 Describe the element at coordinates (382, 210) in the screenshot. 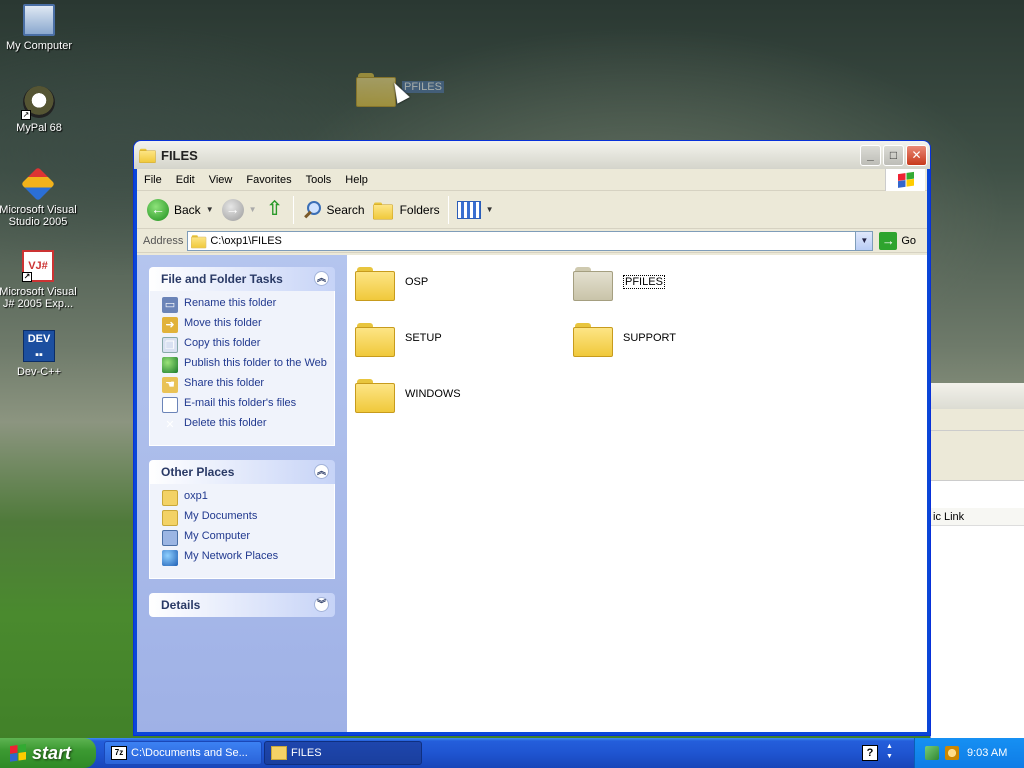

I see `folders-icon` at that location.